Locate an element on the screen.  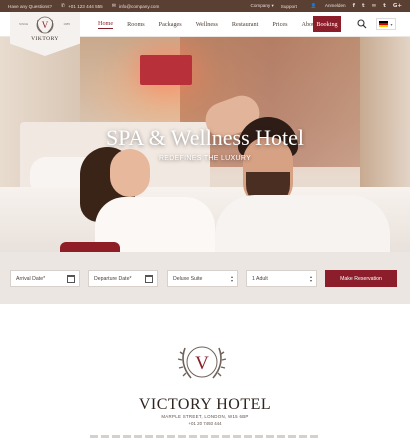
facebook-icon: f is located at coordinates (354, 6).